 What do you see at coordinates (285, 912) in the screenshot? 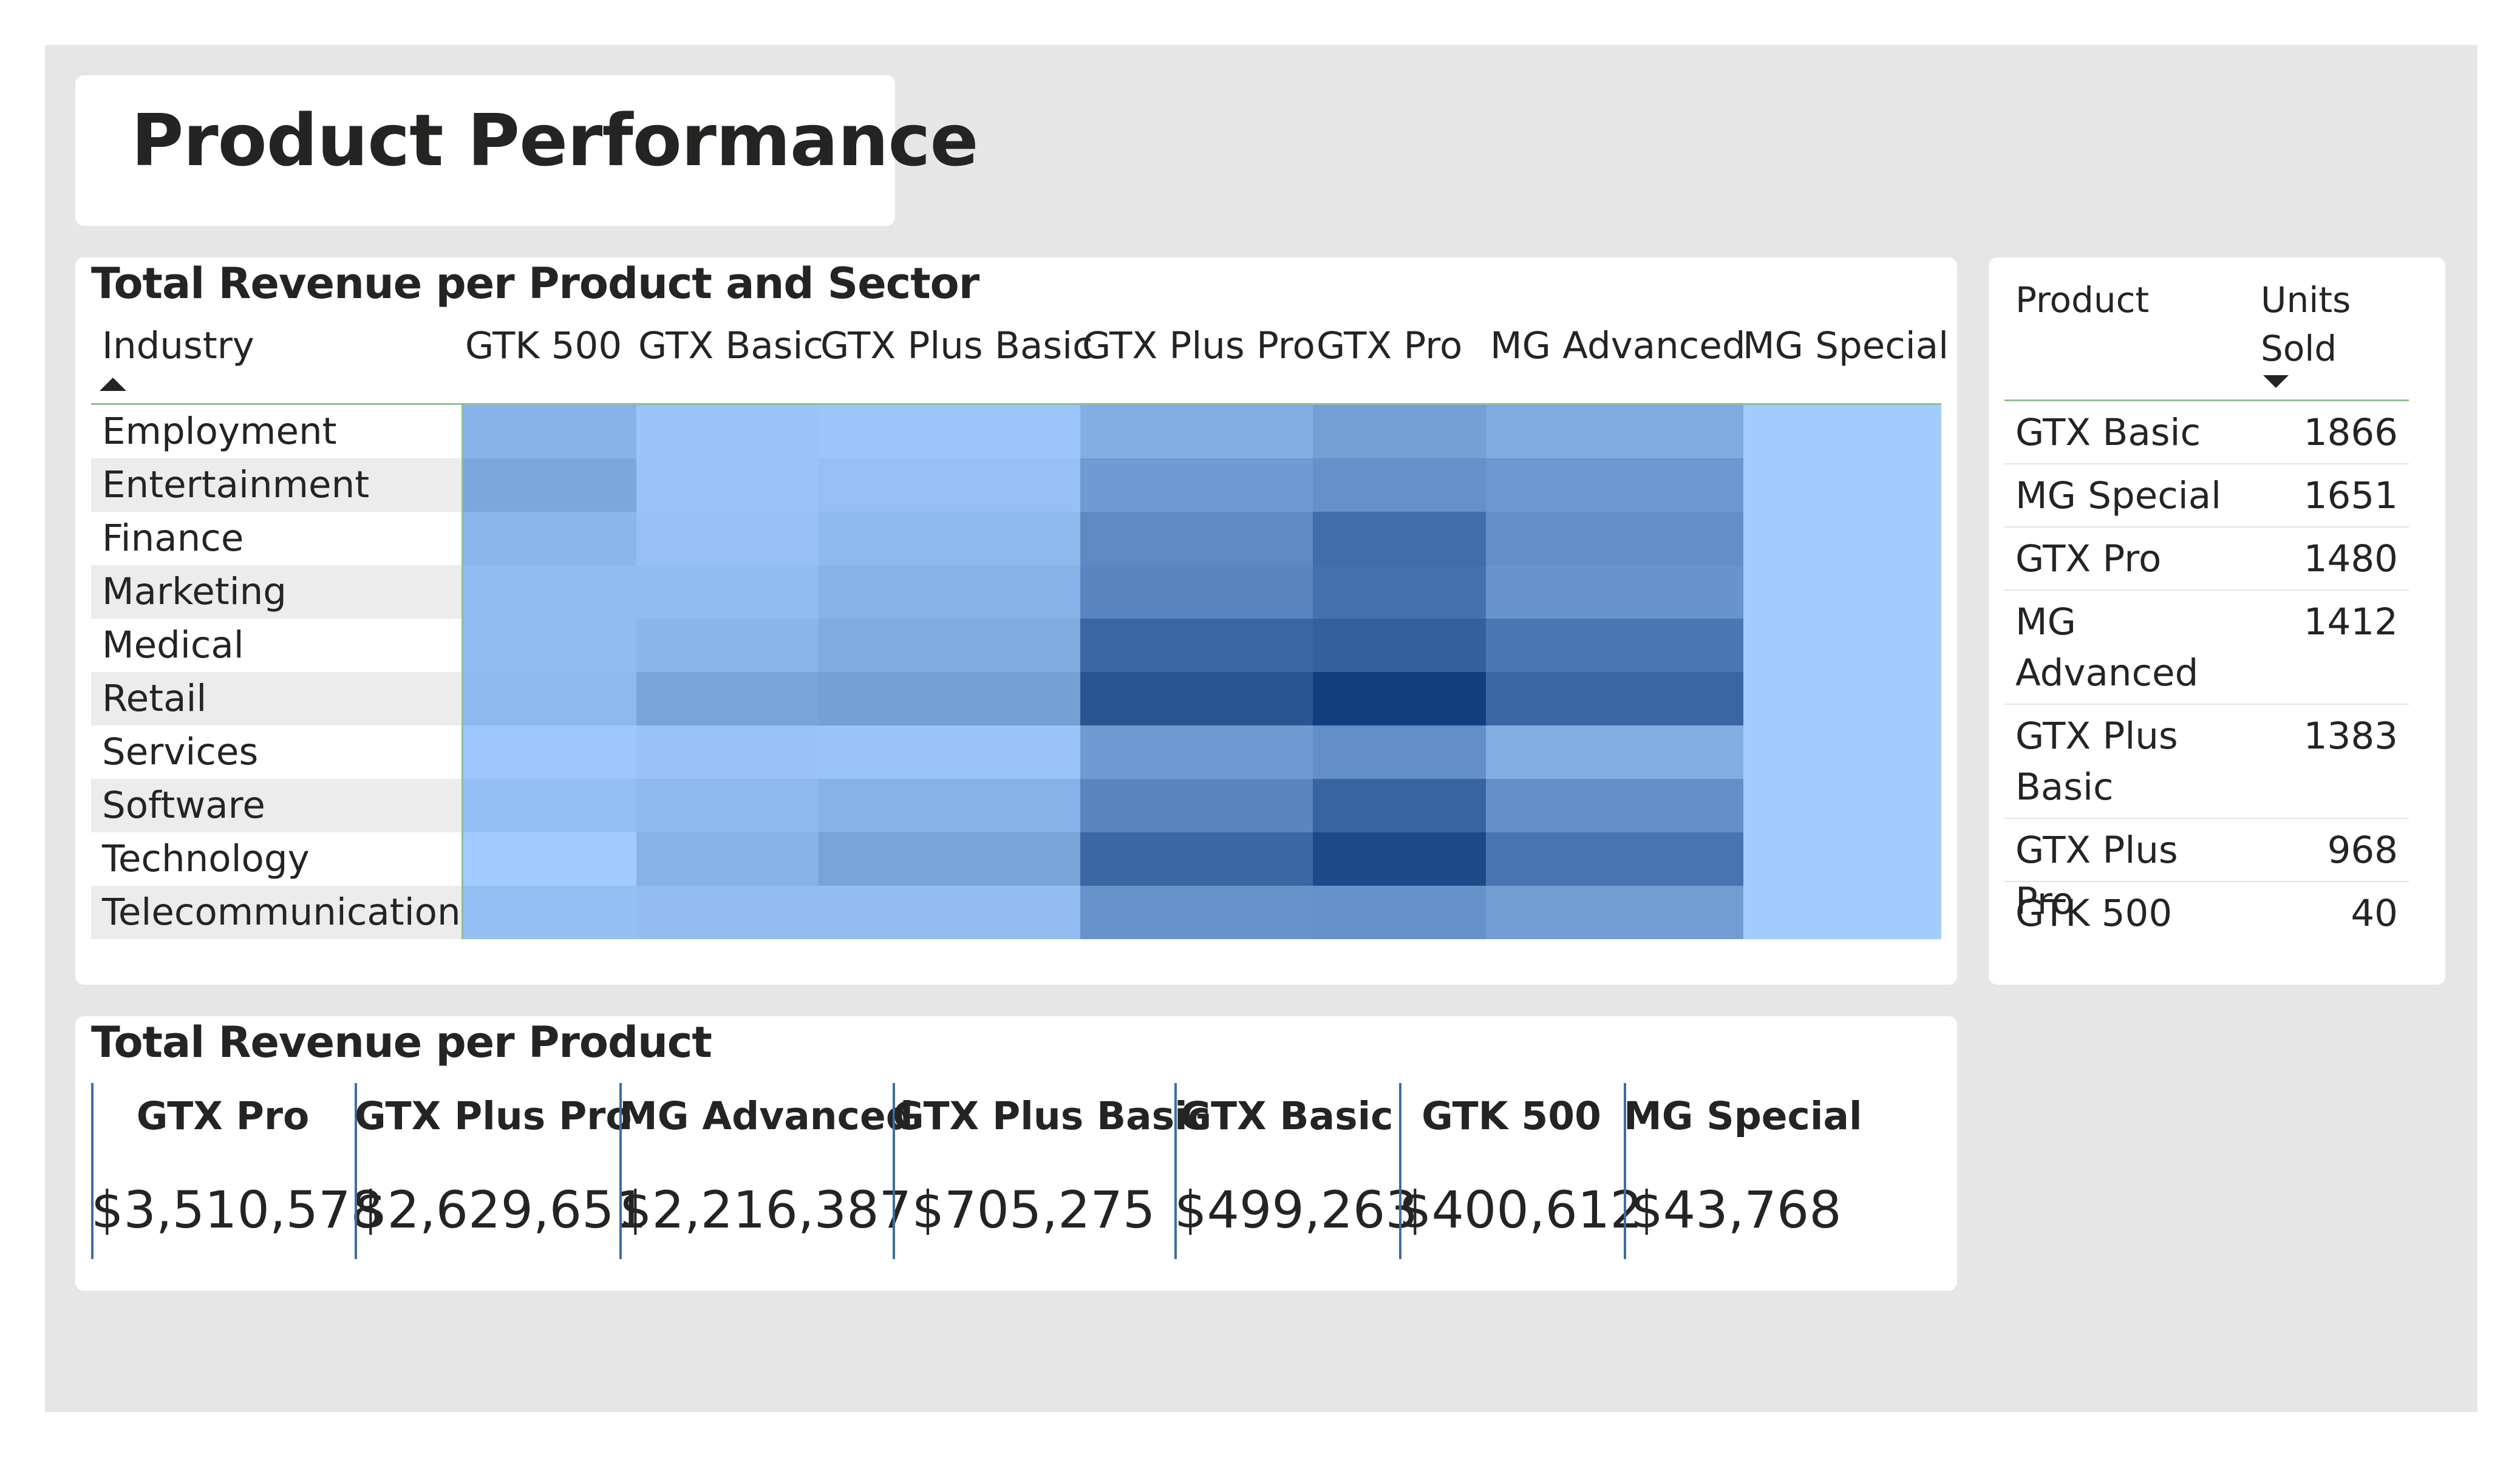
I see `row-label-telecommunications: Telecommunications` at bounding box center [285, 912].